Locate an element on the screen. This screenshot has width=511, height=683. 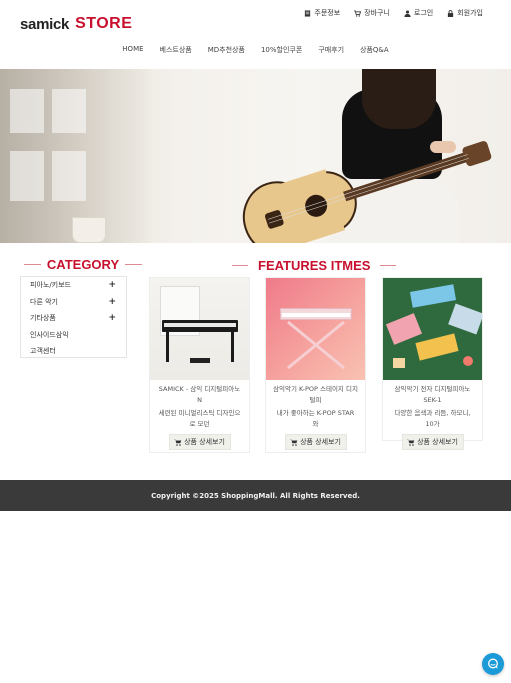
black-digital-piano-image is located at coordinates (199, 329).